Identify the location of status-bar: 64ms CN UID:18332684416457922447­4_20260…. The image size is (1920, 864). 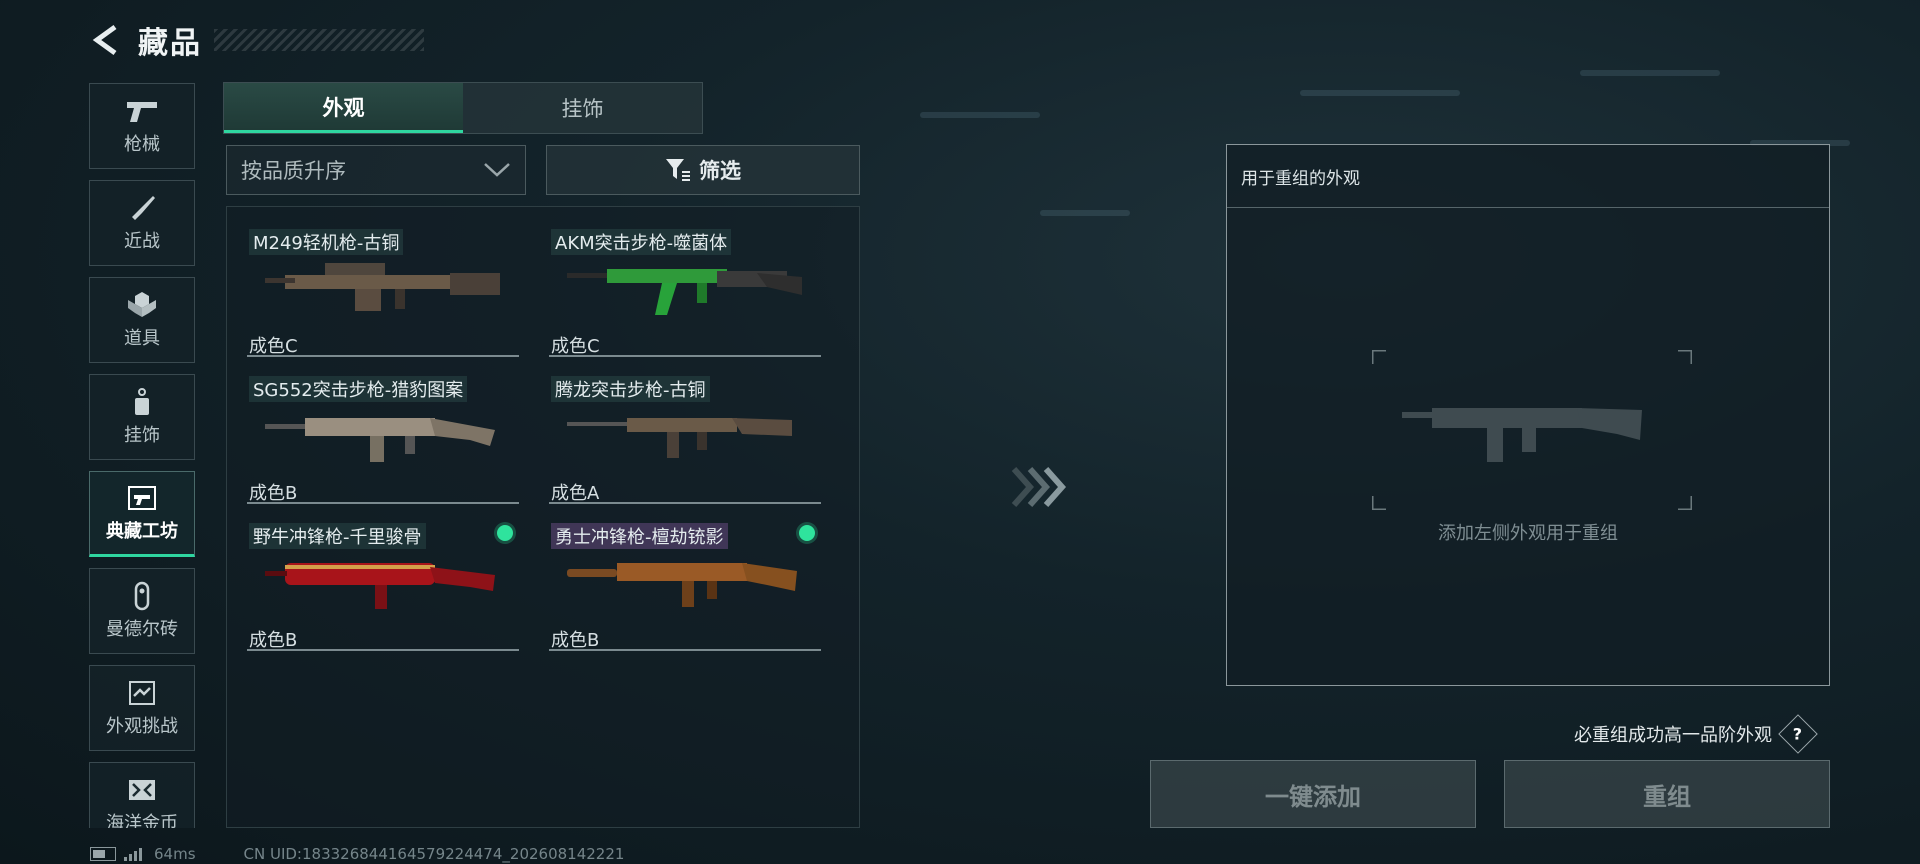
(357, 854).